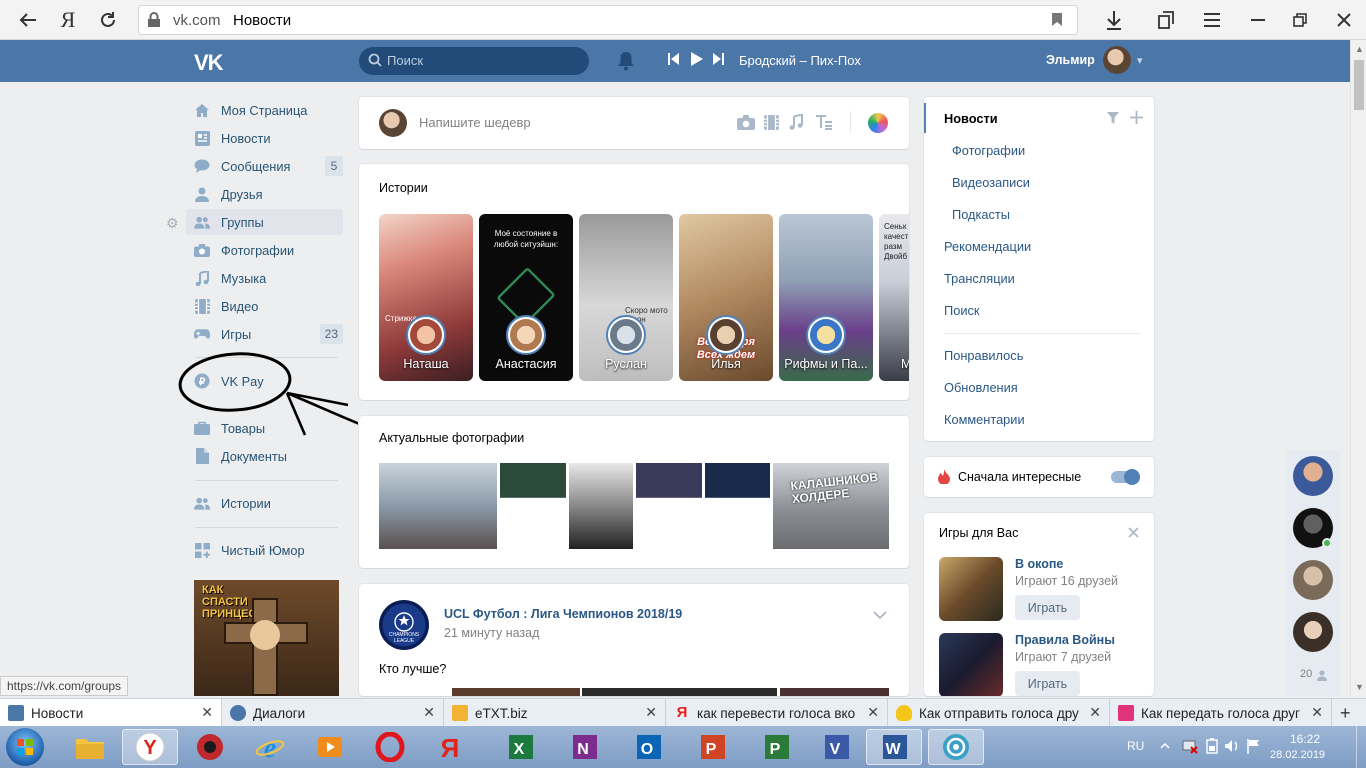 The width and height of the screenshot is (1366, 768). I want to click on sidebar-item-music: Музыка, so click(264, 278).